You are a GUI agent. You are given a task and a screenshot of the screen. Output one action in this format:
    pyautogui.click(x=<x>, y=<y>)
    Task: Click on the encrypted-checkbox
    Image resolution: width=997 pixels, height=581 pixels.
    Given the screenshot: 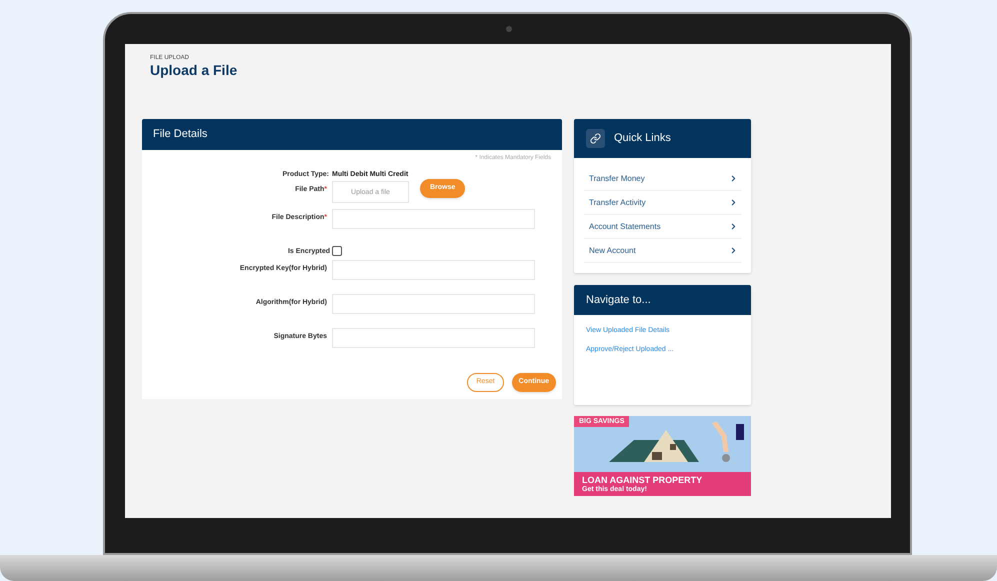 What is the action you would take?
    pyautogui.click(x=337, y=251)
    